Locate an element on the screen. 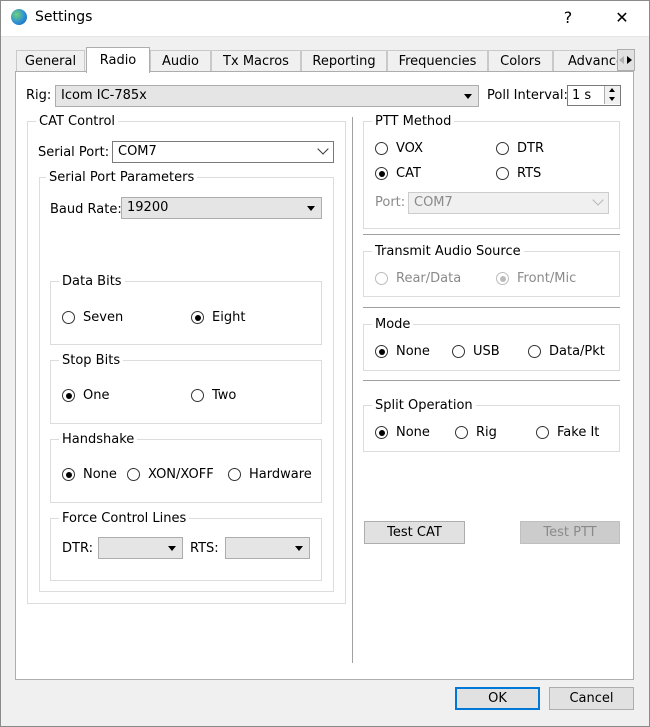 The height and width of the screenshot is (727, 650). tx-audio-title: Transmit Audio Source is located at coordinates (448, 251).